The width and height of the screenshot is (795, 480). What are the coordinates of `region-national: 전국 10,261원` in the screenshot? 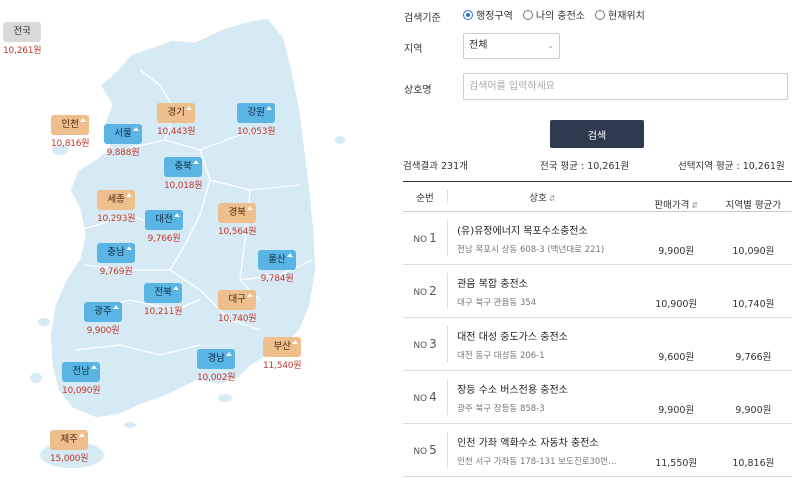 It's located at (22, 37).